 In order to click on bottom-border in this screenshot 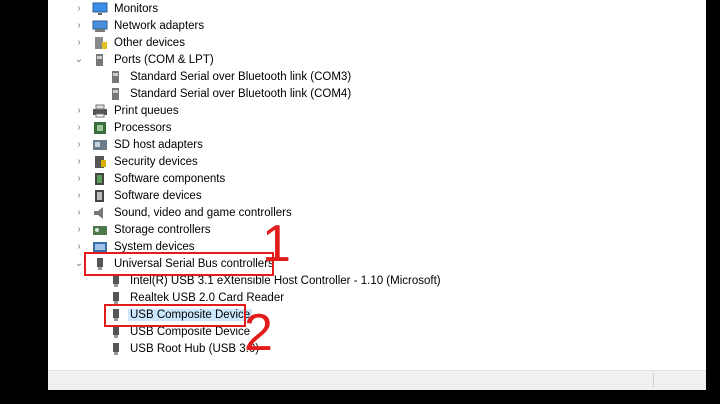, I will do `click(360, 397)`.